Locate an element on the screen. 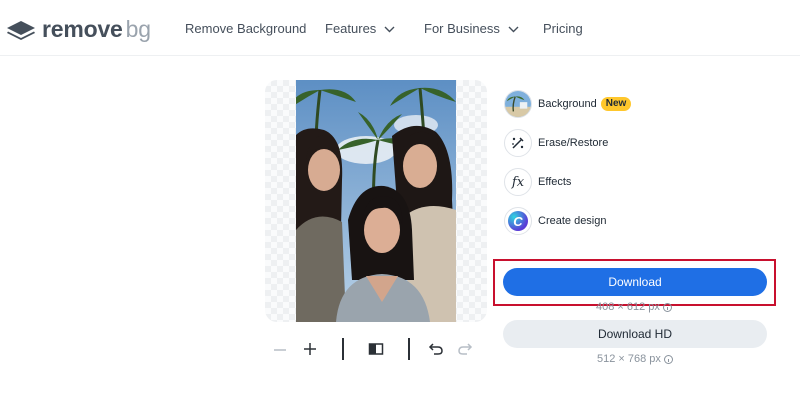 Image resolution: width=800 pixels, height=401 pixels. compare-icon is located at coordinates (376, 351).